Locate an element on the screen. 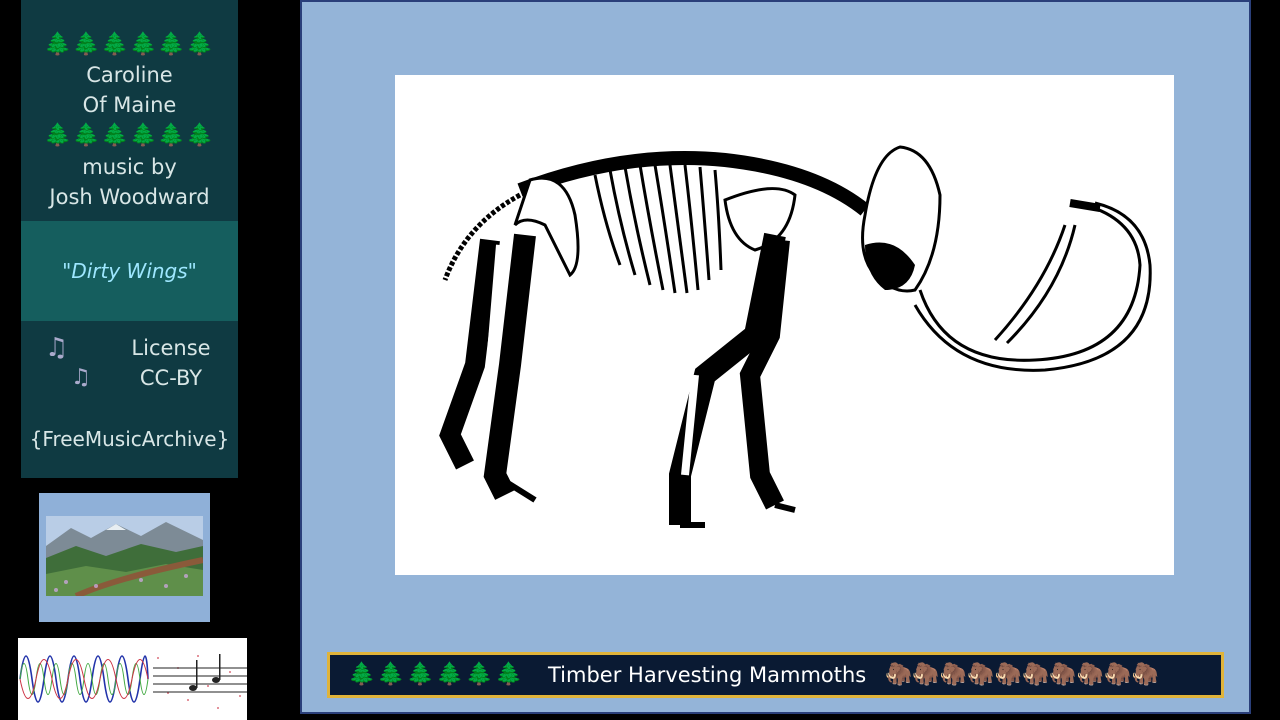 The image size is (1280, 720). license-label: License is located at coordinates (171, 348).